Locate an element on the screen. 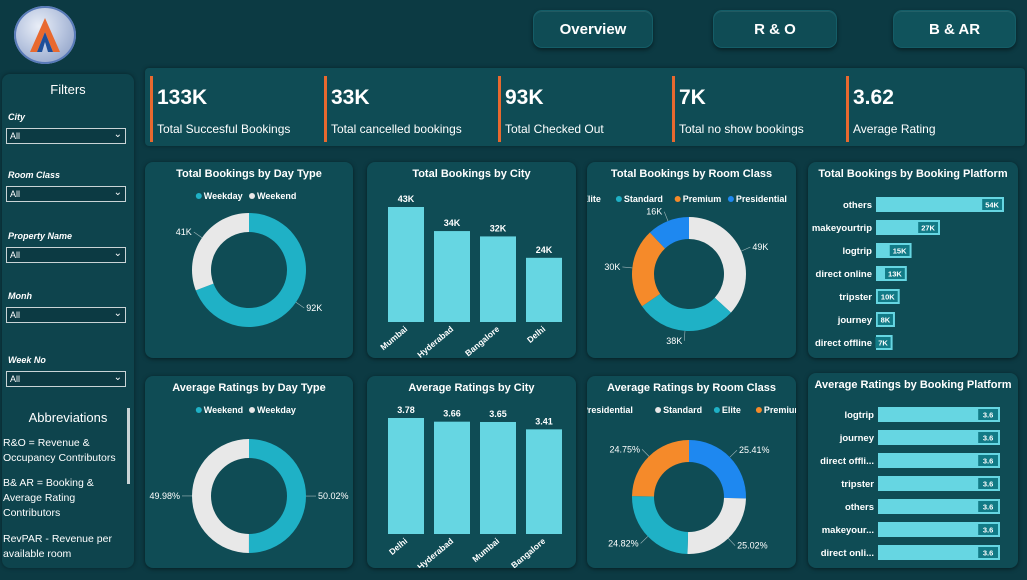  legend-label: Premium is located at coordinates (780, 410).